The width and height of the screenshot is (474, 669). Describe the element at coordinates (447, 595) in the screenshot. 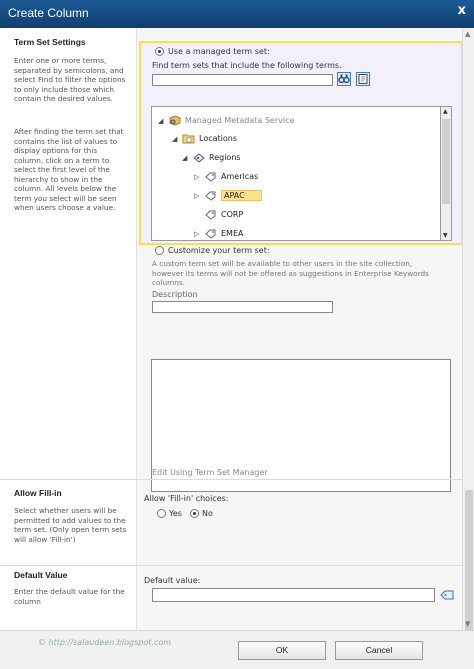

I see `browse-tag-icon` at that location.